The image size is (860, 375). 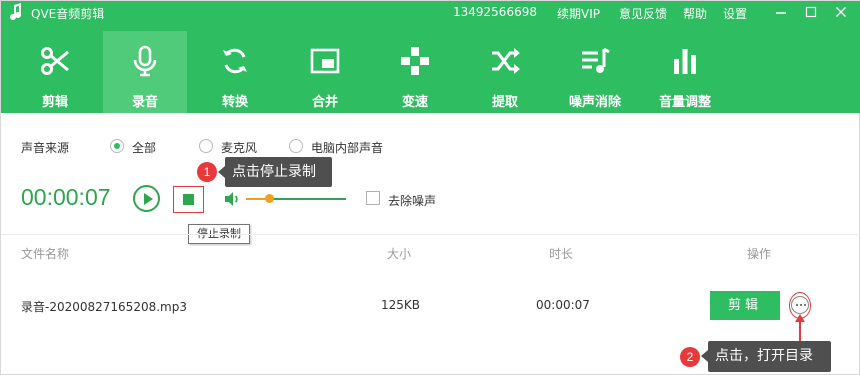 I want to click on volume-slider-handle, so click(x=269, y=198).